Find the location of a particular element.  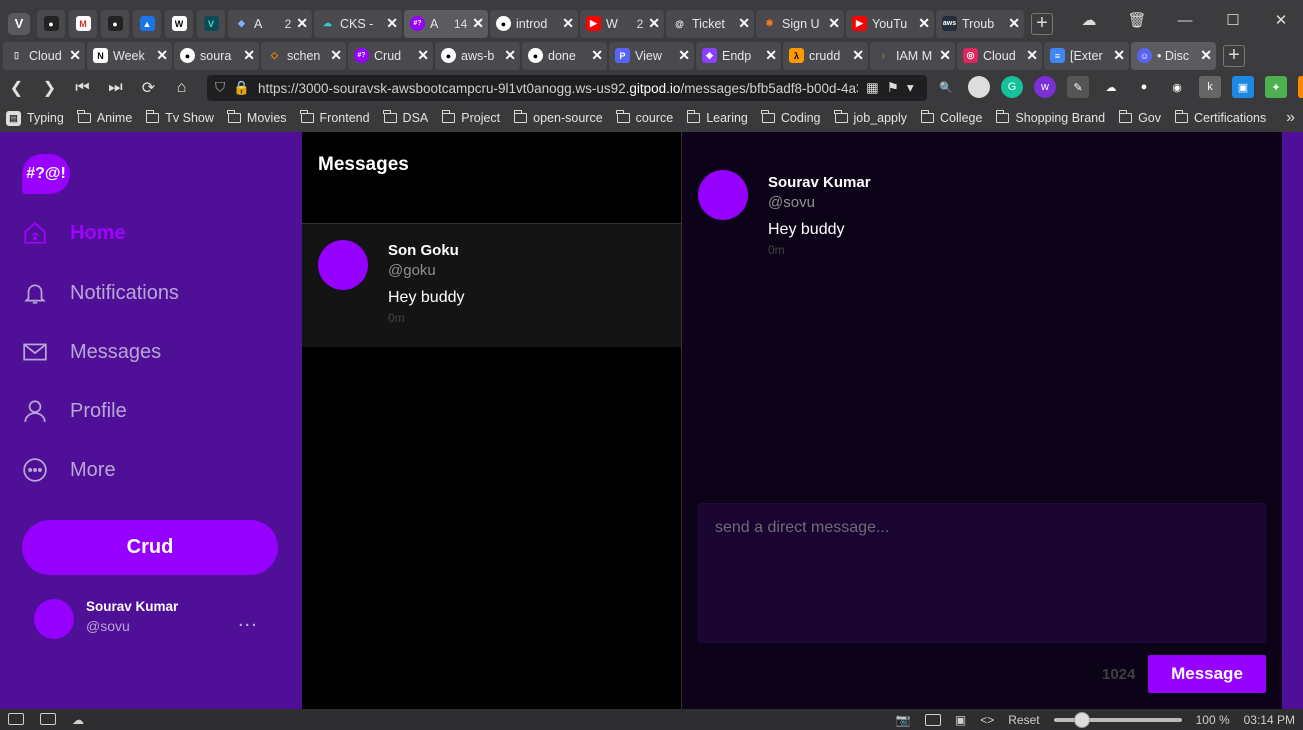

tab-schen: ◇ schen ✕ is located at coordinates (303, 55).